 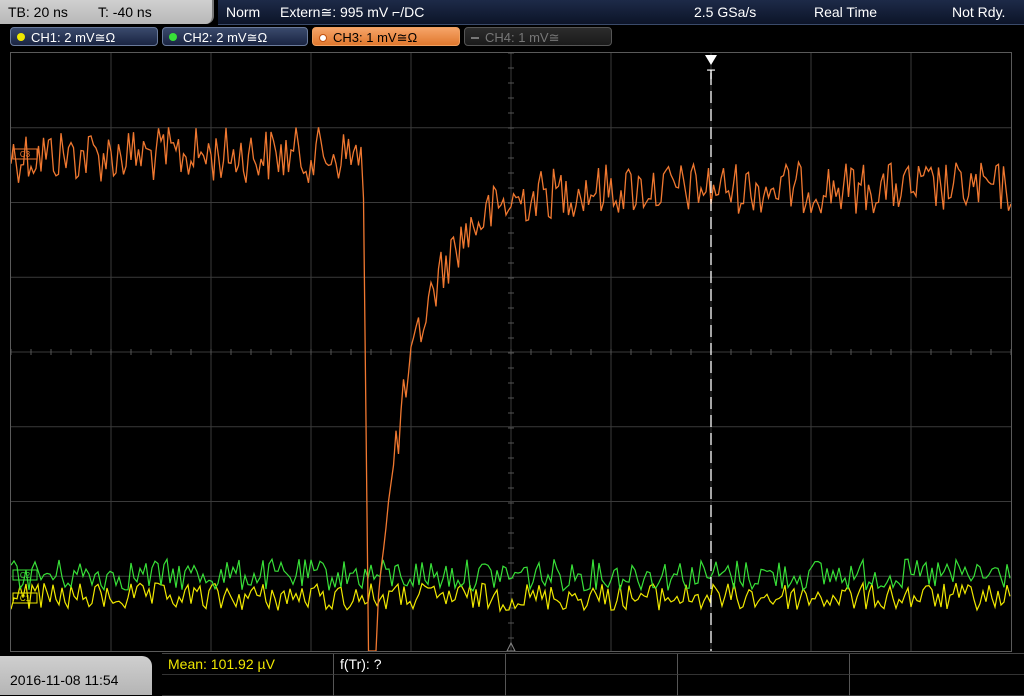 I want to click on ch2-marker-label: C2, so click(x=25, y=575).